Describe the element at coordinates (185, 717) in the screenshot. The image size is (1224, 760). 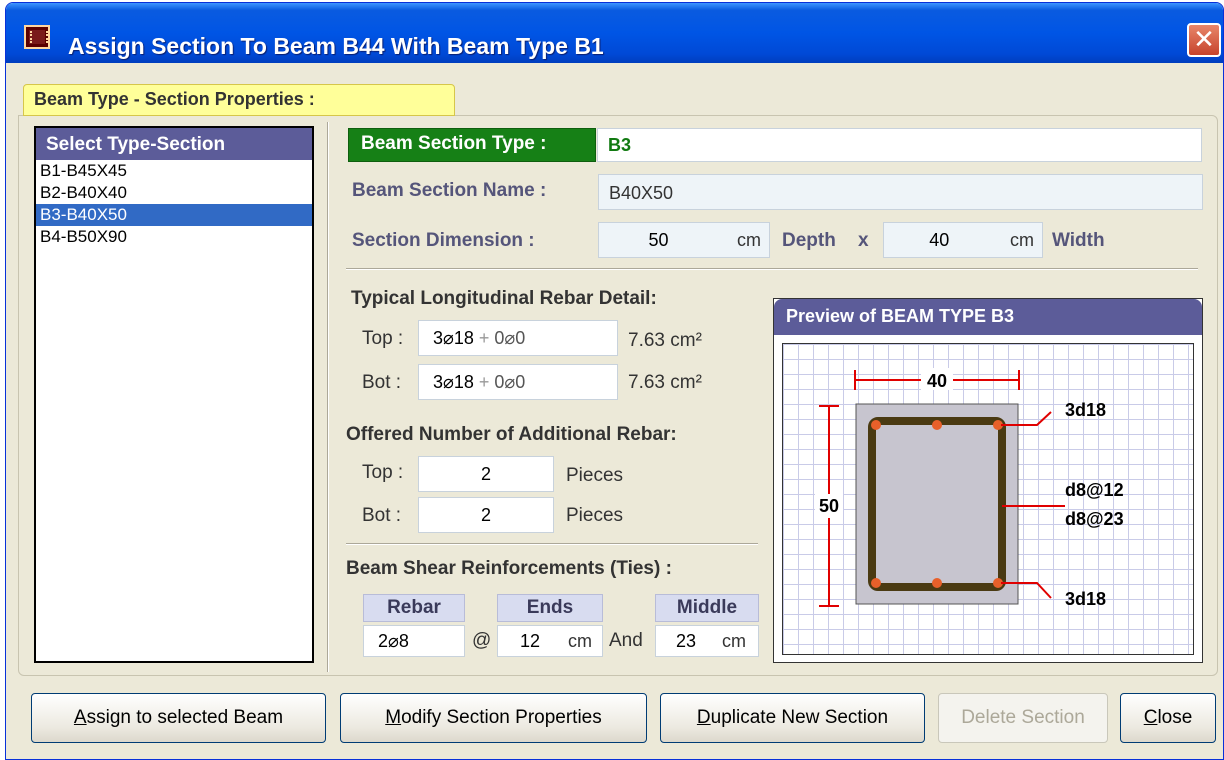
I see `button-label: ssign to selected Beam` at that location.